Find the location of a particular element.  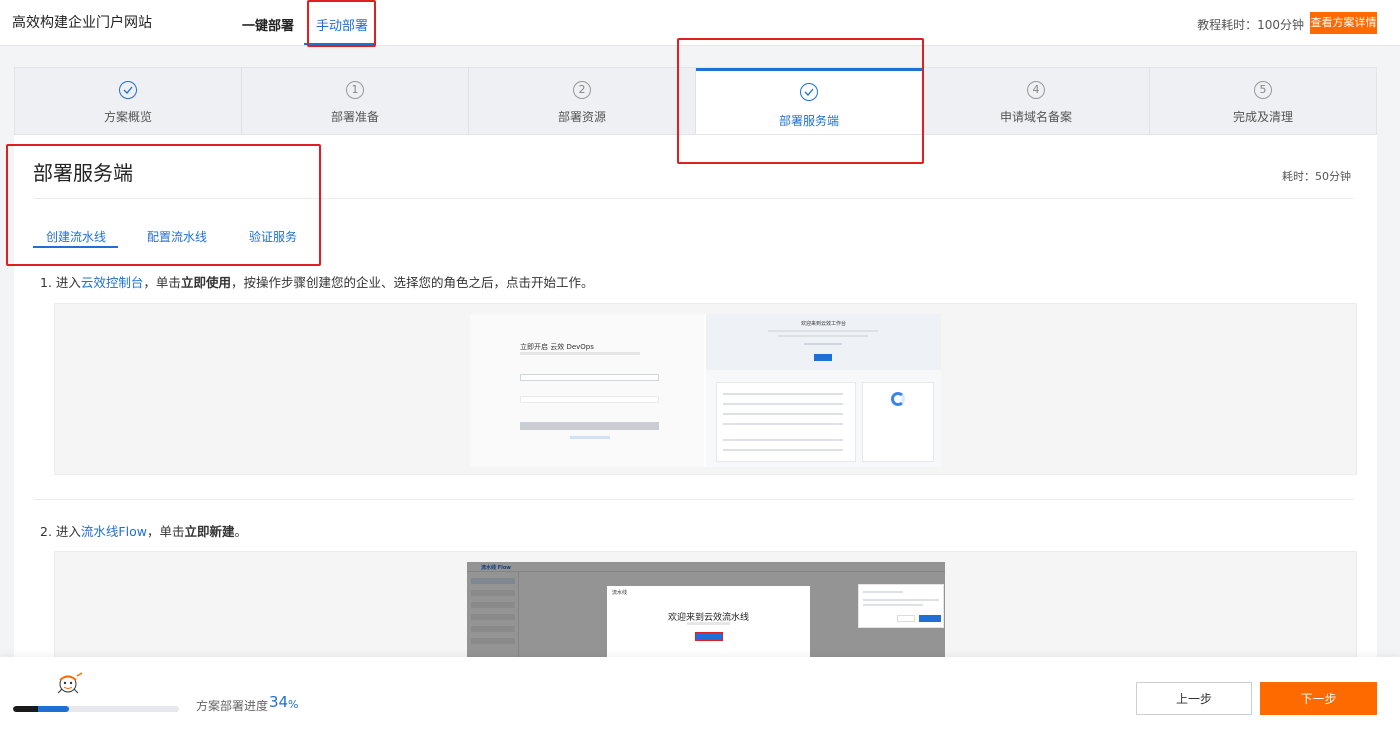

next-step-button: 下一步 is located at coordinates (1318, 698).